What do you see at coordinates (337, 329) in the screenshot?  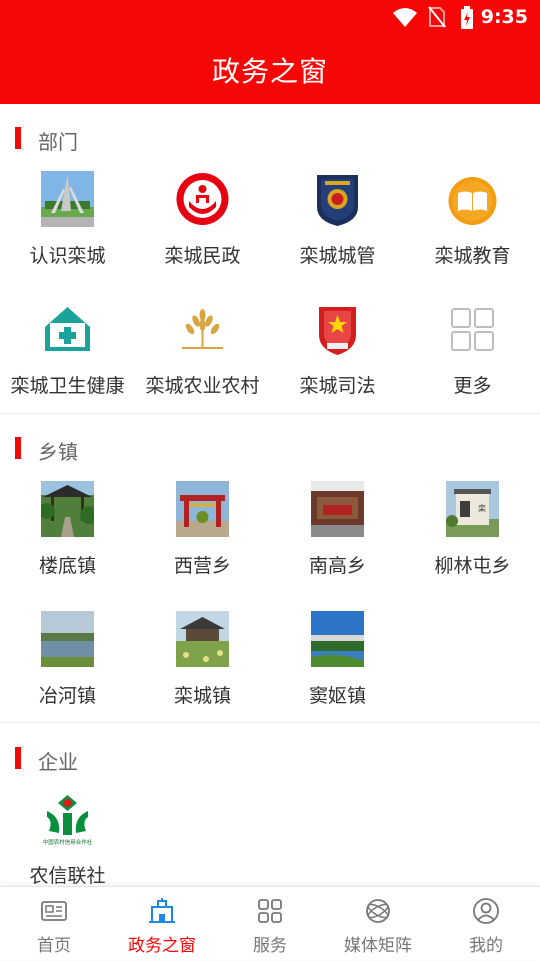 I see `justice-emblem` at bounding box center [337, 329].